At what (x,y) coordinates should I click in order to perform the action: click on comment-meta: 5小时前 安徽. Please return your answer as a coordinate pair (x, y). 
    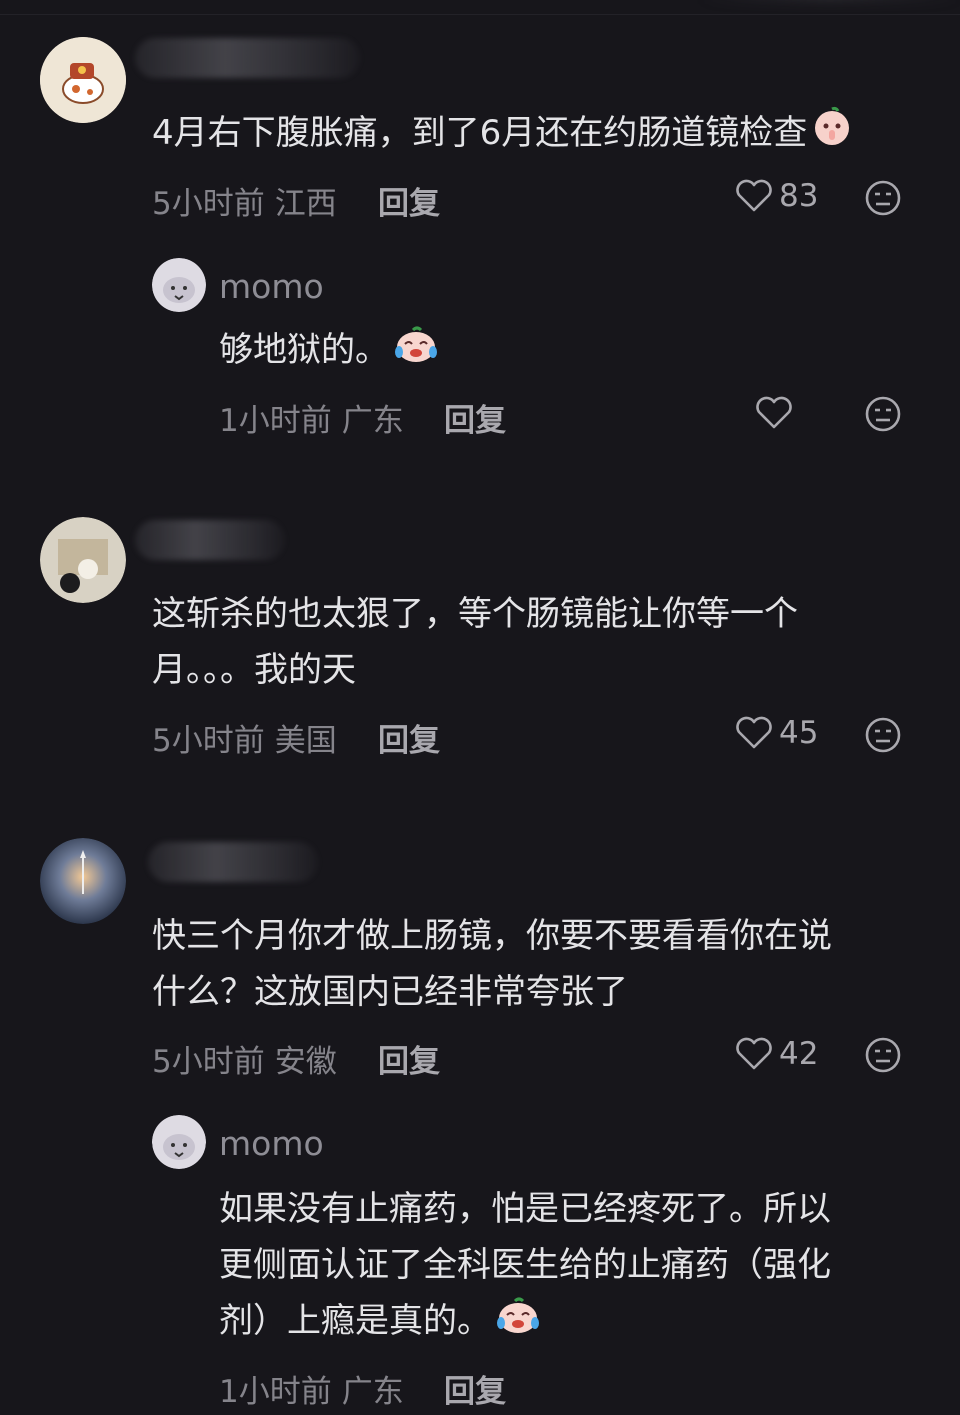
    Looking at the image, I should click on (244, 1058).